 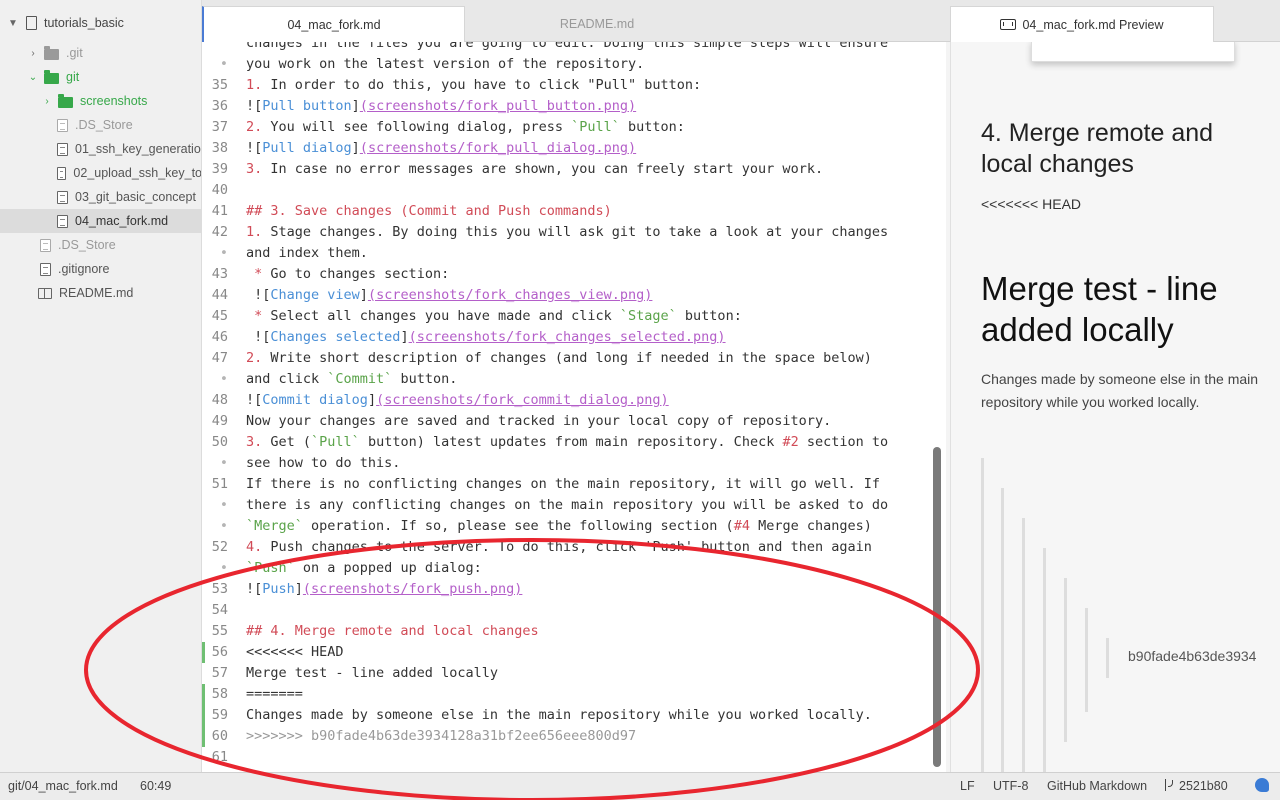 What do you see at coordinates (967, 786) in the screenshot?
I see `status-line-ending: LF` at bounding box center [967, 786].